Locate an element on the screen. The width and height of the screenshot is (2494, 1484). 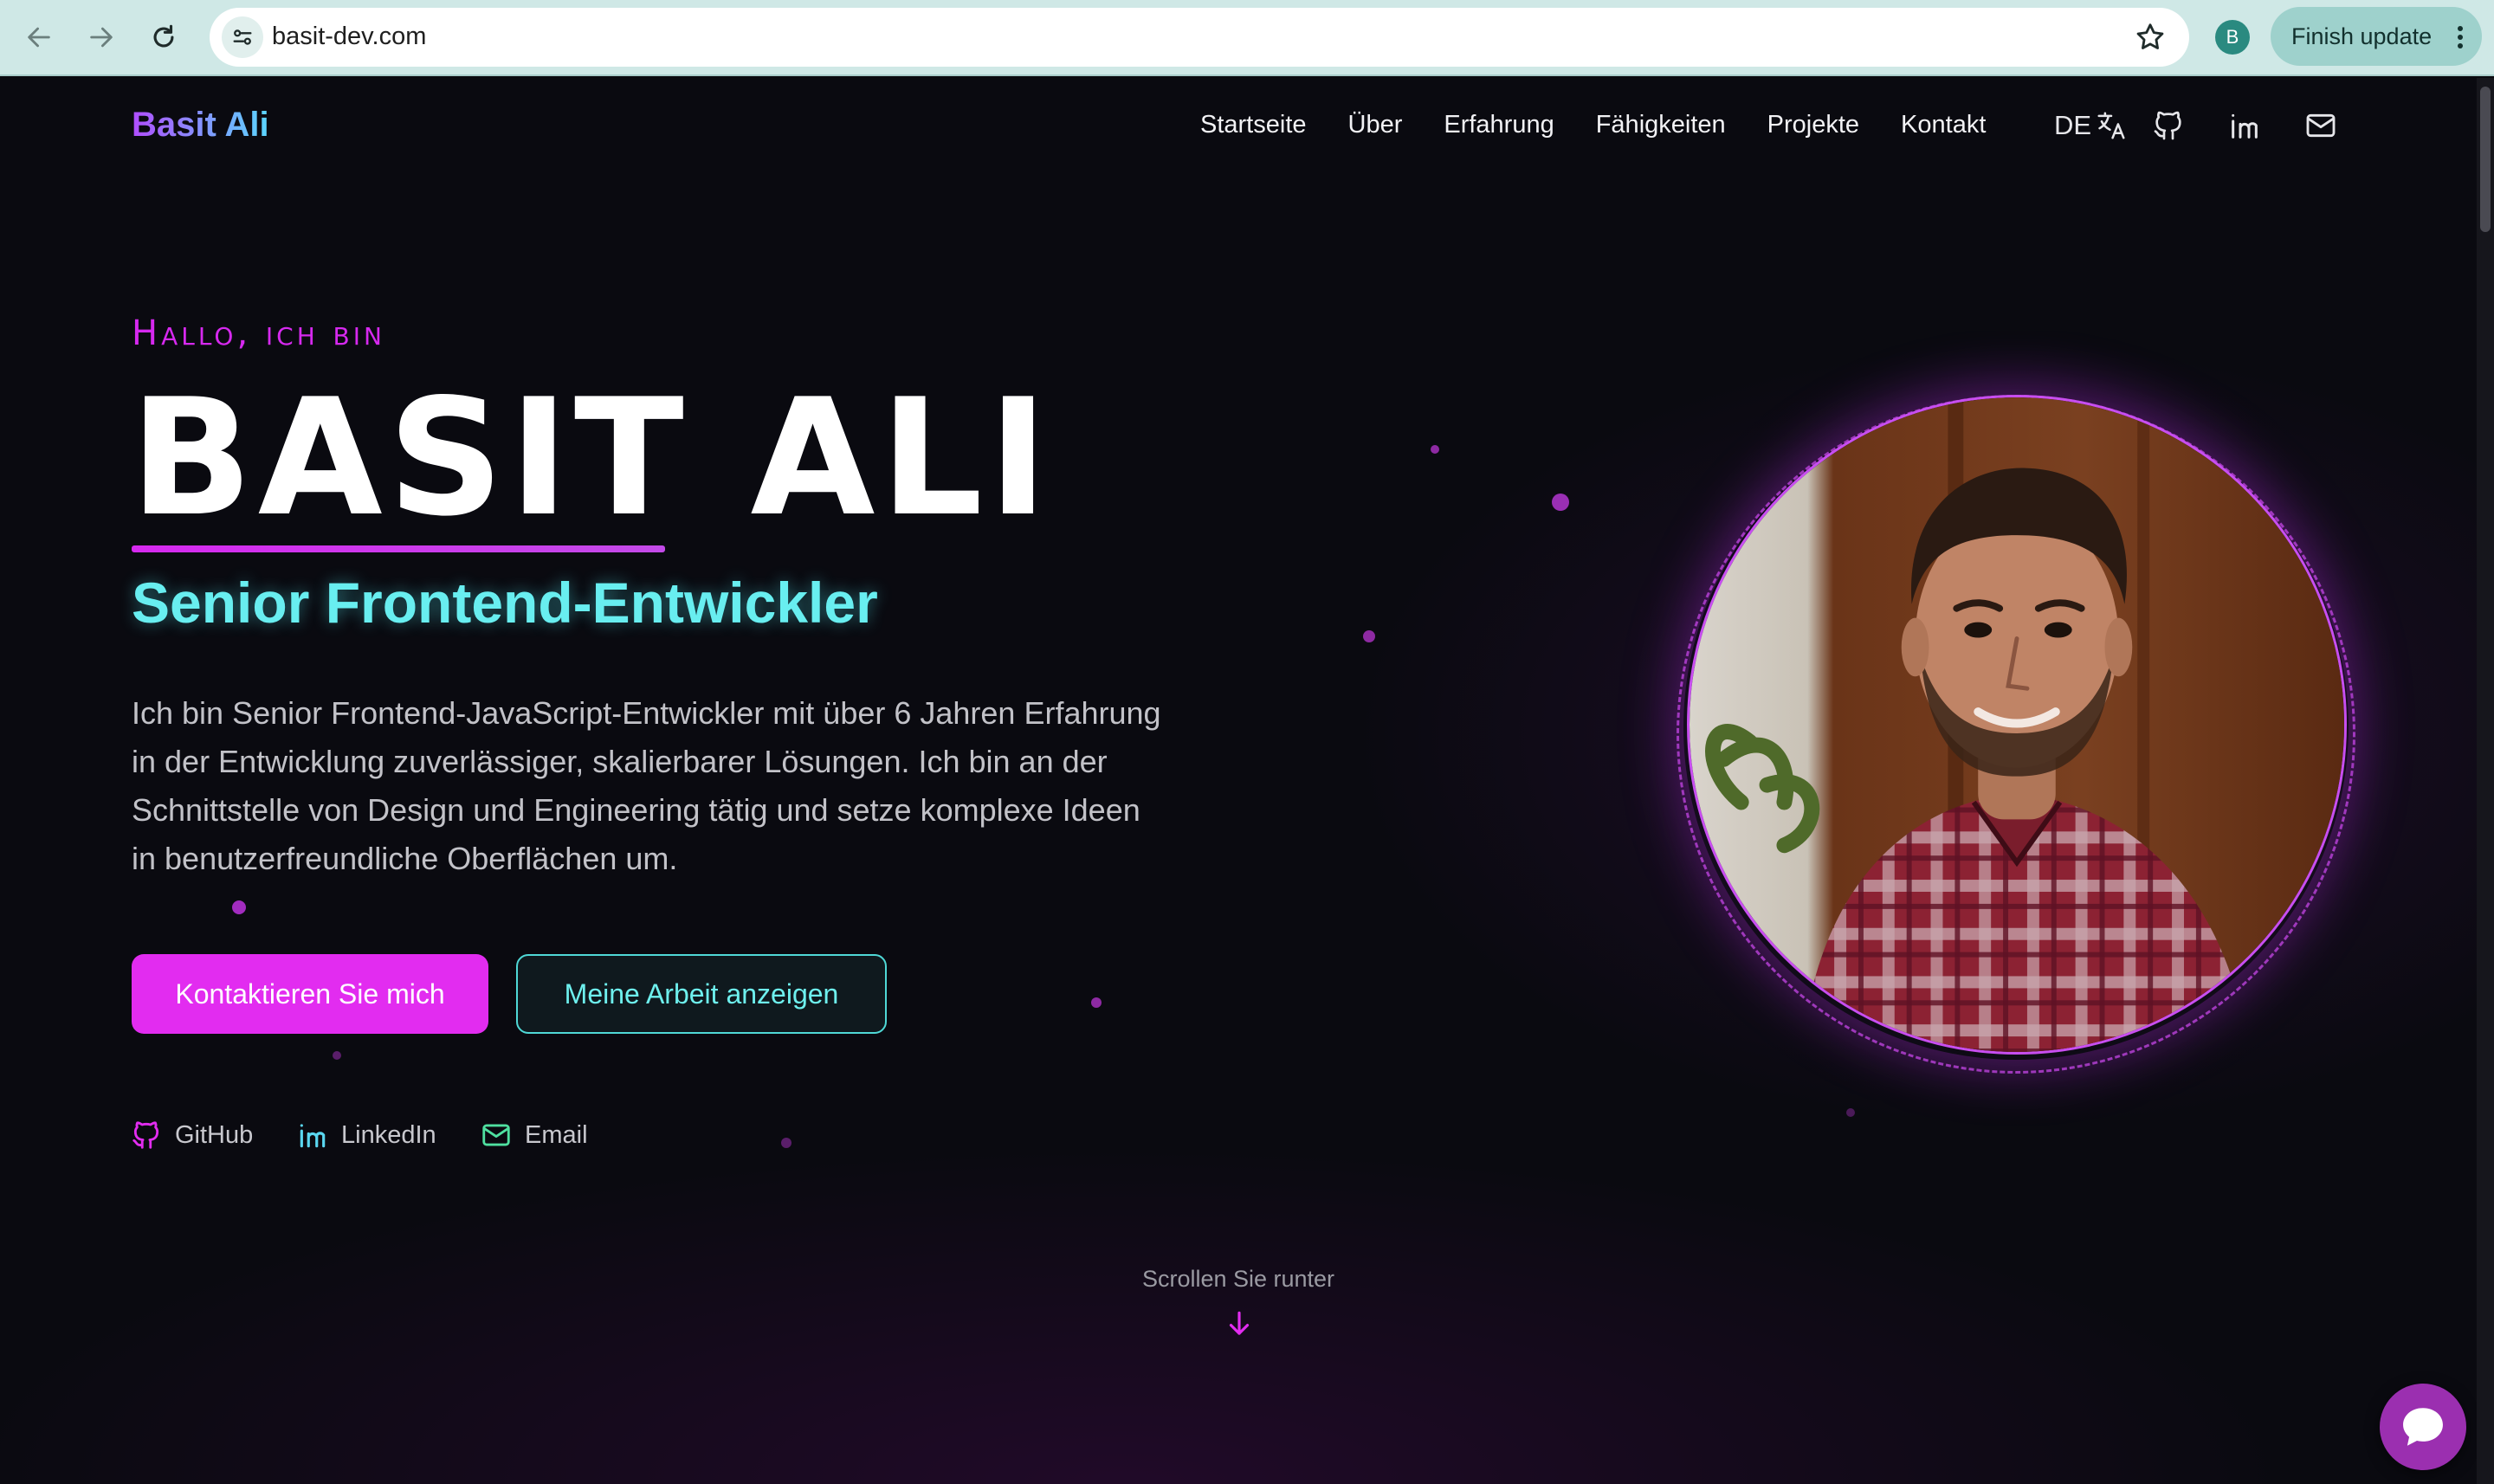
header-linkedin-link is located at coordinates (2244, 125).